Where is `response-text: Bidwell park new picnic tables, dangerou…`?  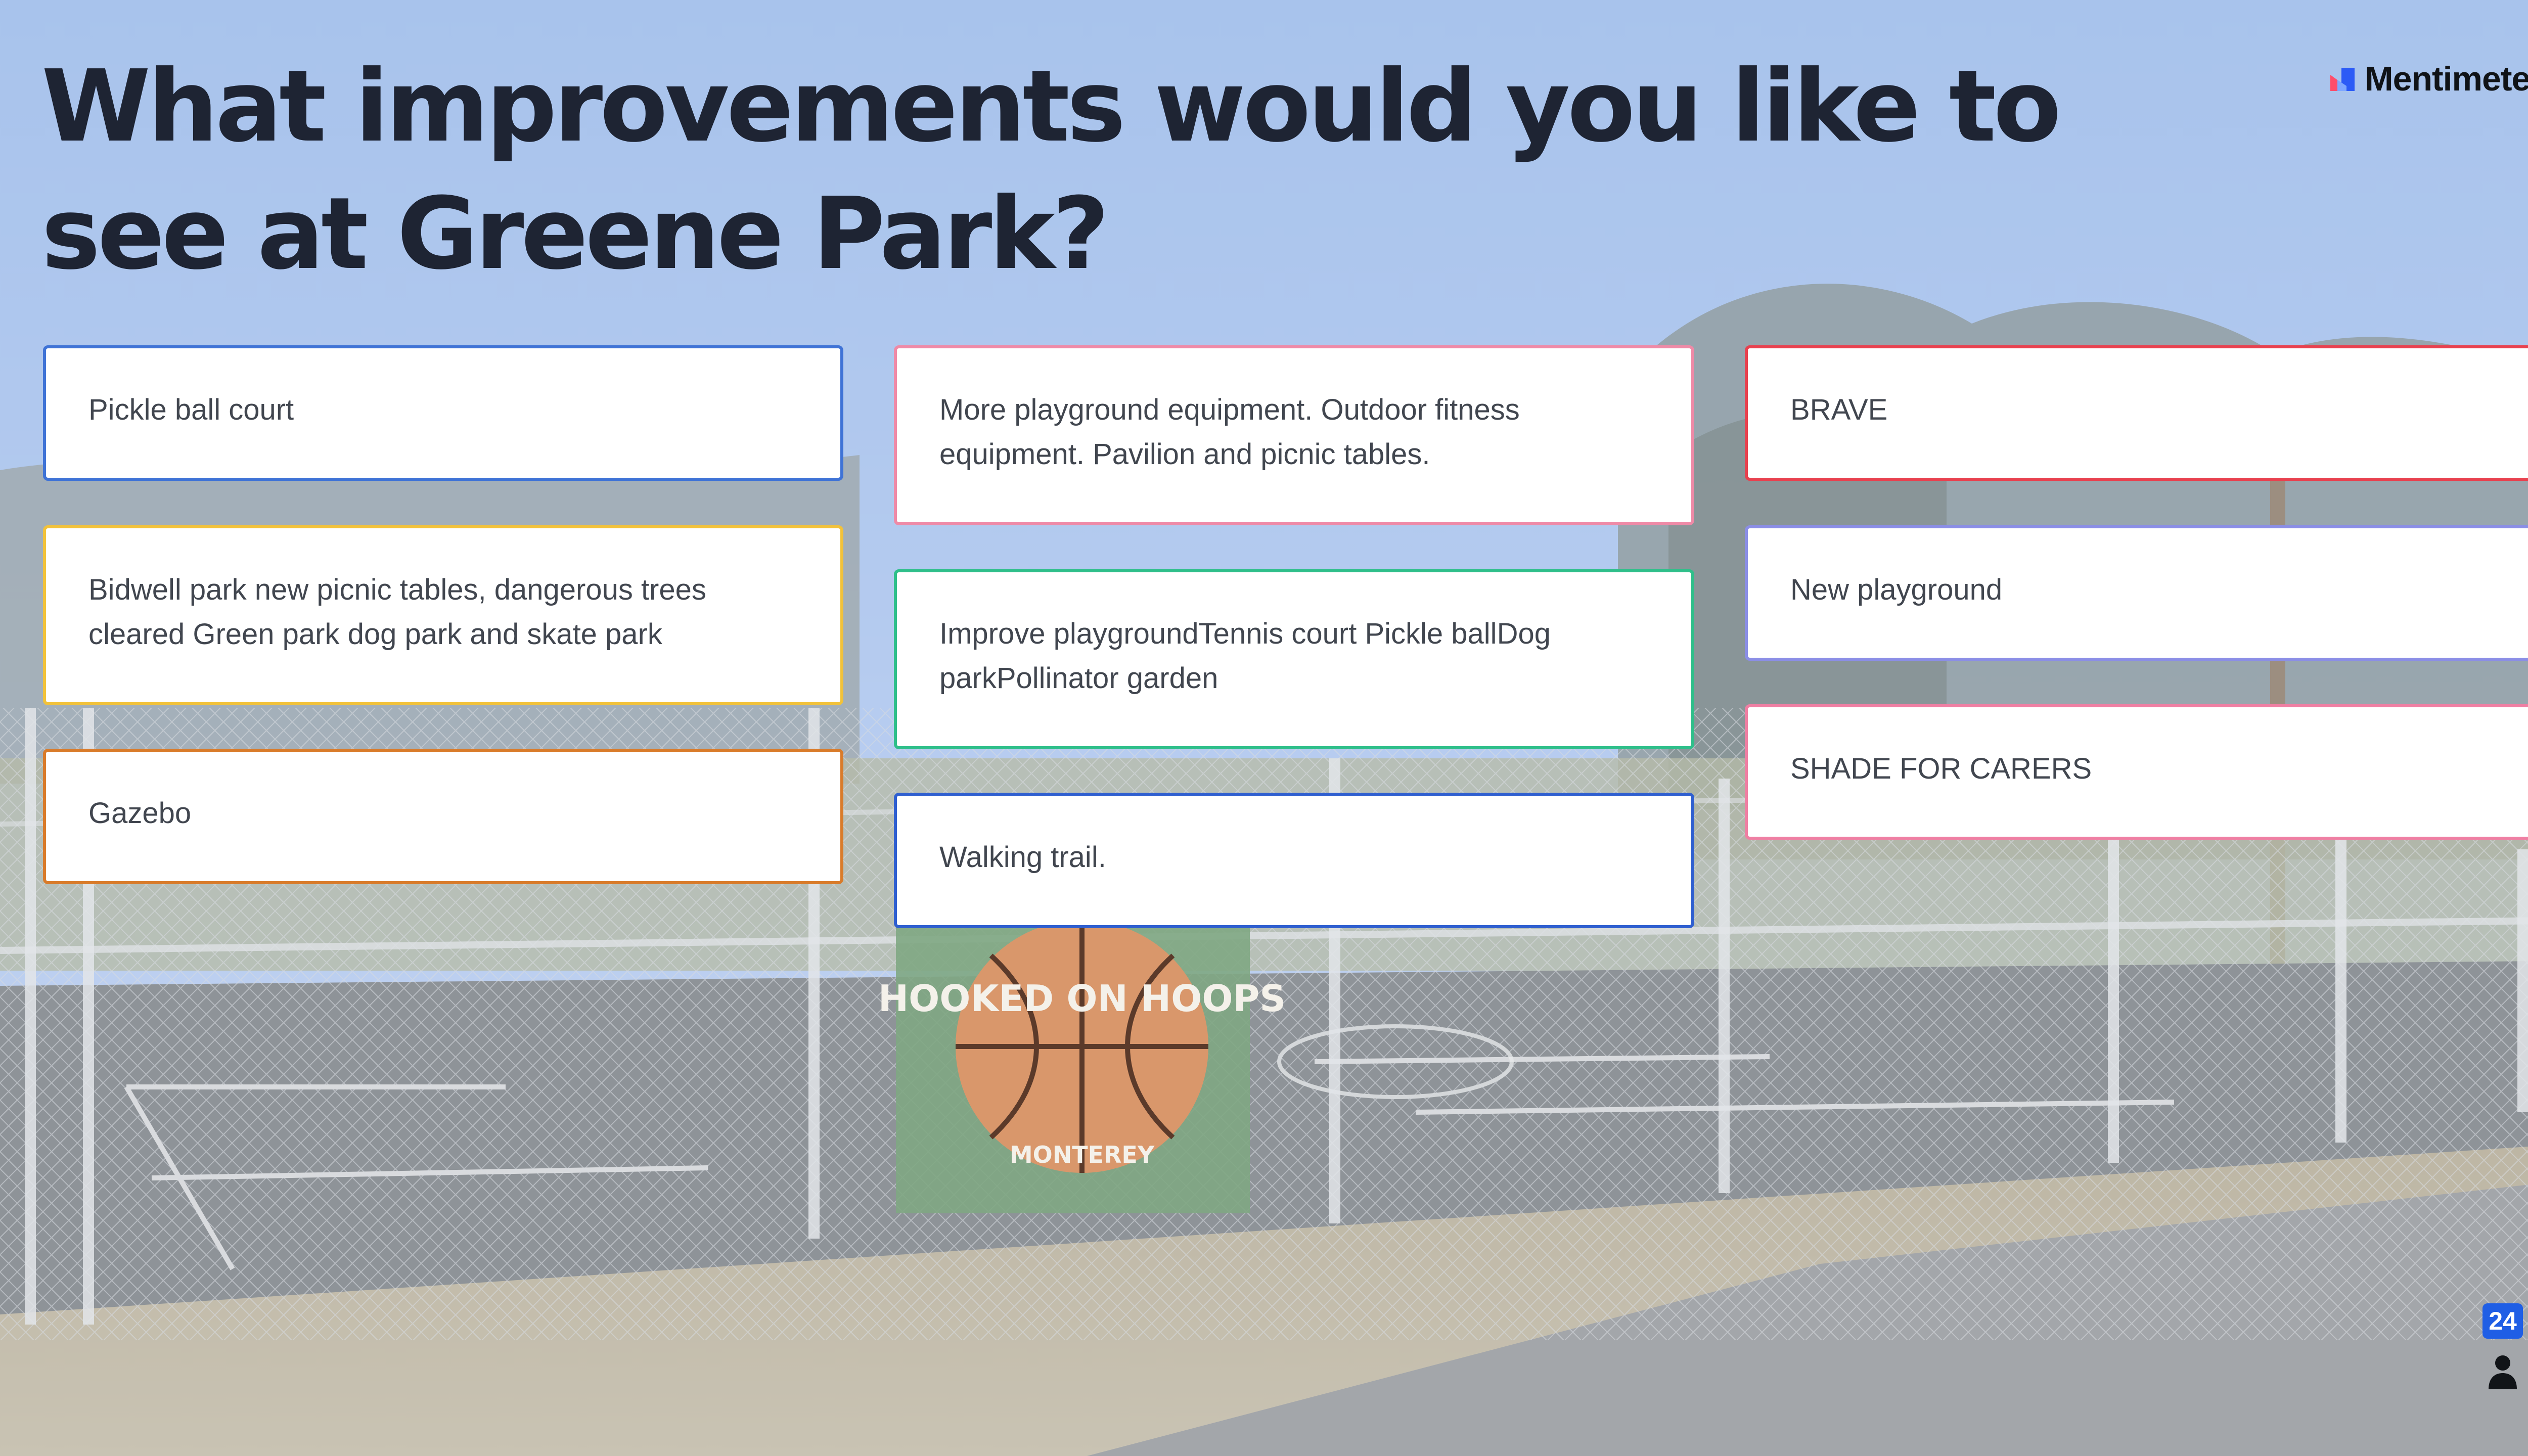 response-text: Bidwell park new picnic tables, dangerou… is located at coordinates (397, 612).